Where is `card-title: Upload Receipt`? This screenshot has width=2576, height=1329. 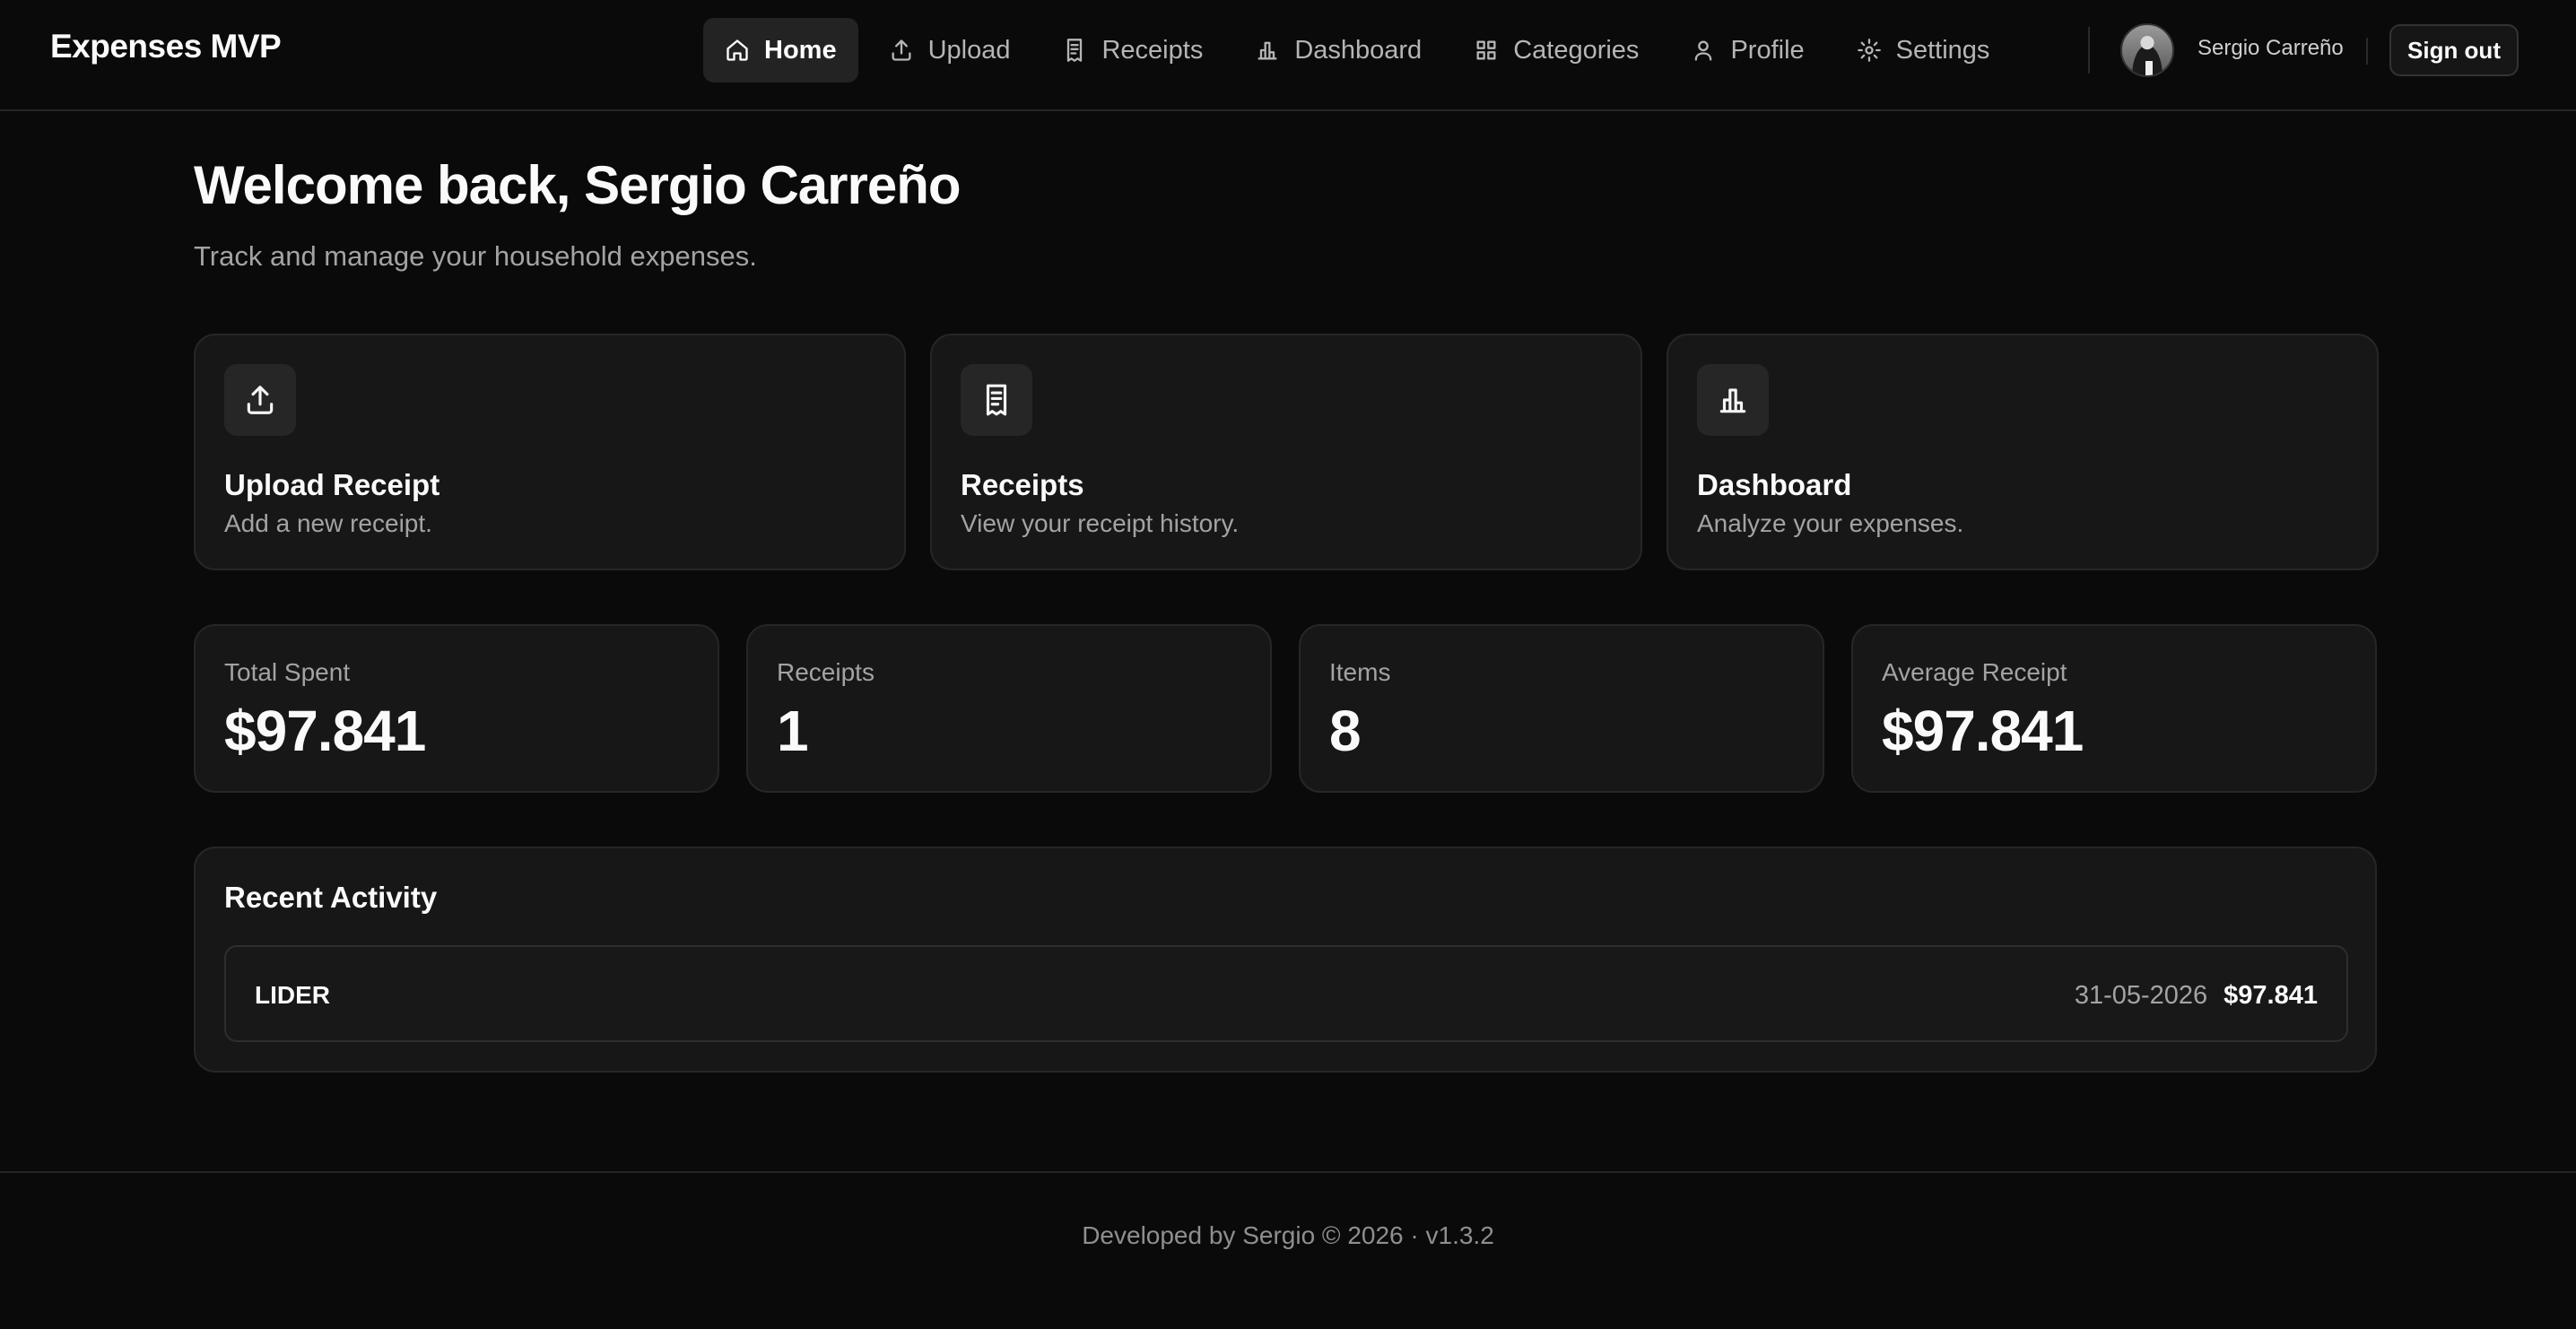
card-title: Upload Receipt is located at coordinates (332, 485).